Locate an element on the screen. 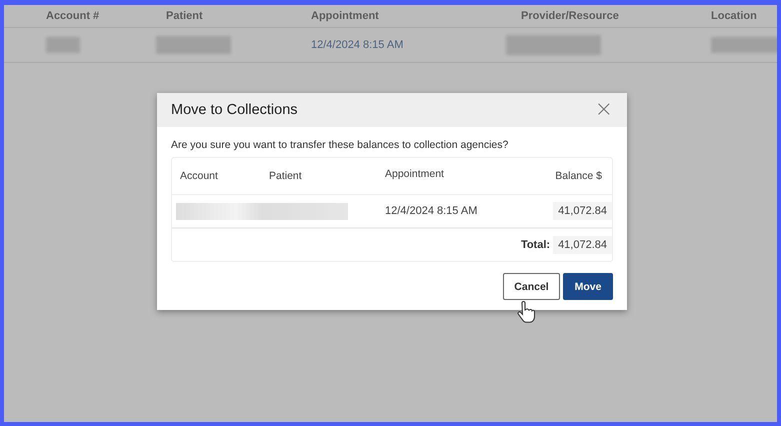 The height and width of the screenshot is (426, 781). total-value: 41,072.84 is located at coordinates (582, 245).